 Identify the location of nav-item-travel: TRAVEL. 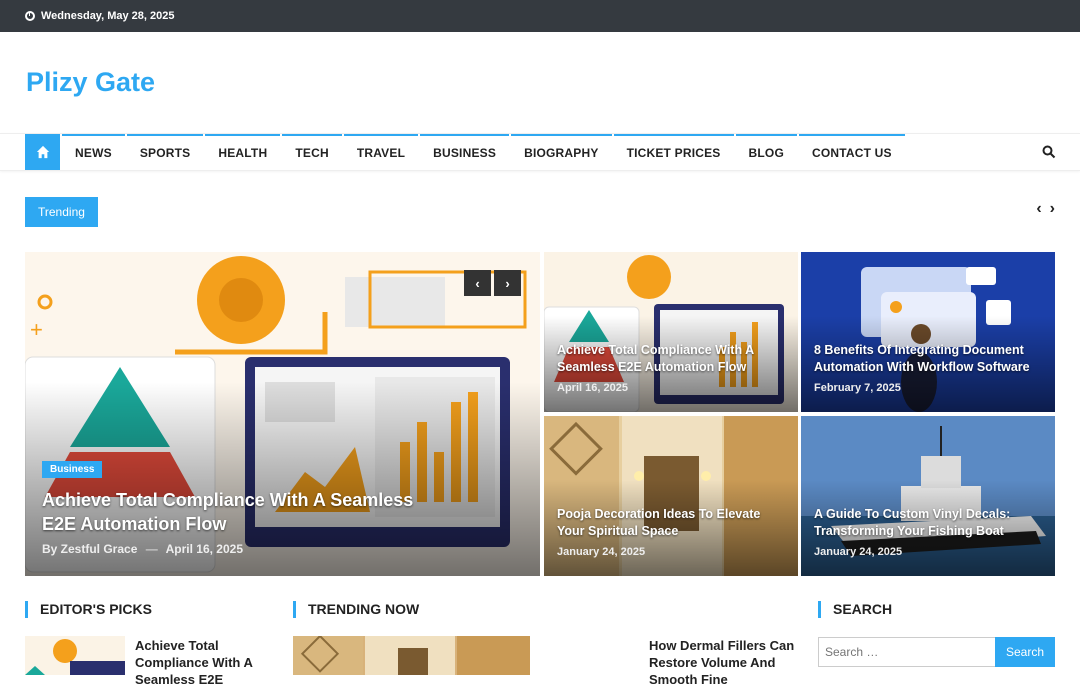
(381, 152).